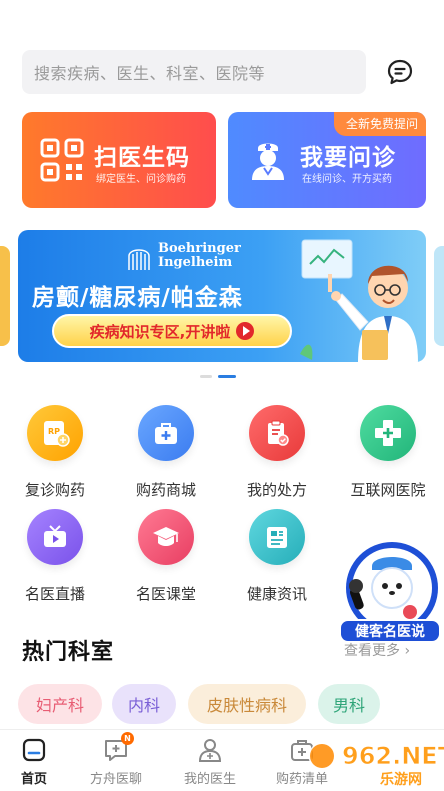 This screenshot has height=791, width=444. What do you see at coordinates (359, 300) in the screenshot?
I see `doctor-illustration` at bounding box center [359, 300].